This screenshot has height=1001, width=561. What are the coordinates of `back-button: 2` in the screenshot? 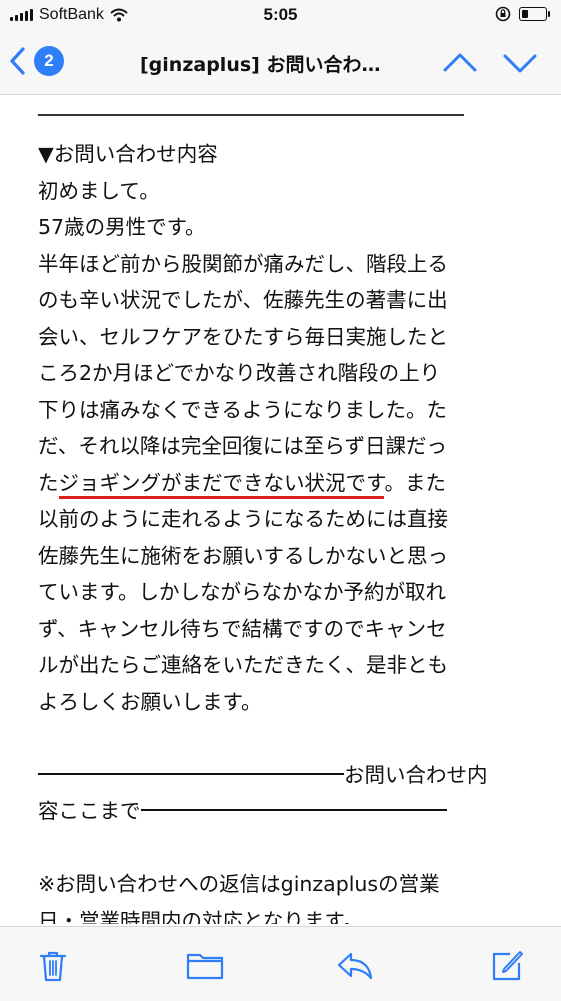 It's located at (36, 61).